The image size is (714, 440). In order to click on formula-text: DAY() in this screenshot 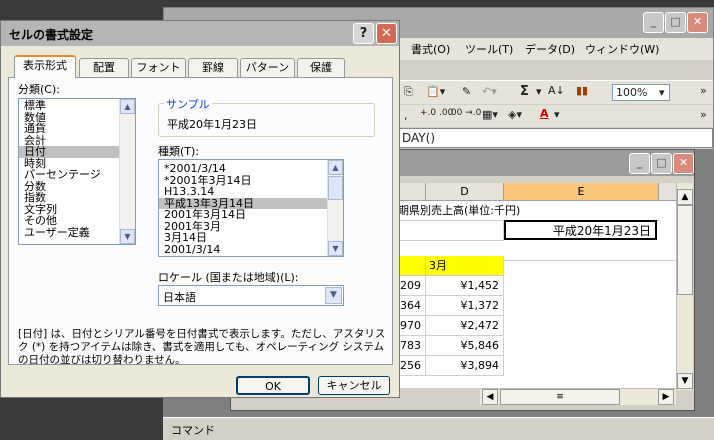, I will do `click(418, 138)`.